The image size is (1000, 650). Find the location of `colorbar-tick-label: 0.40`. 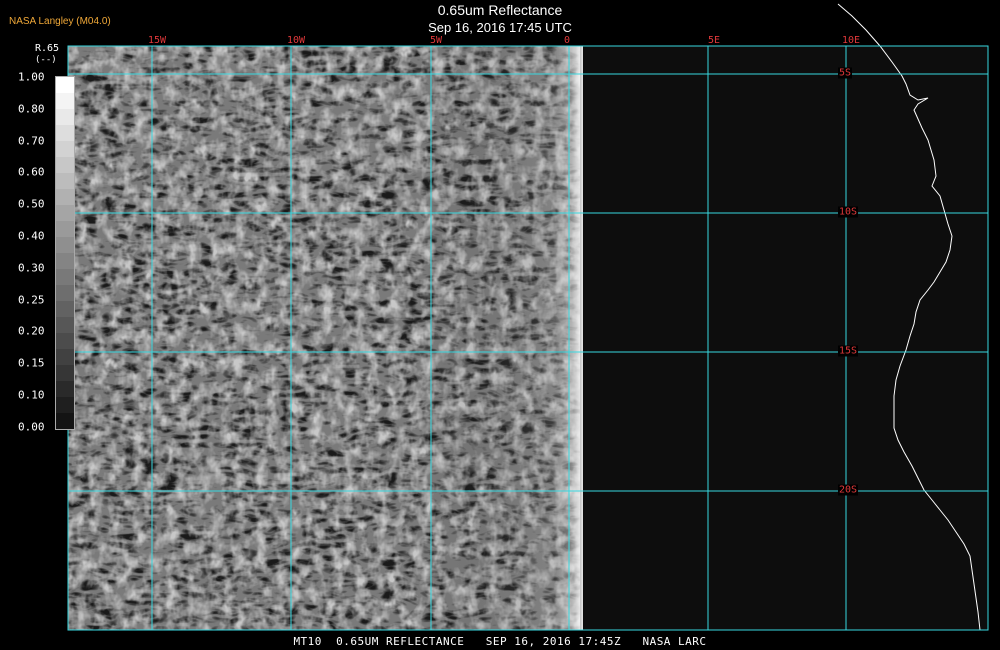

colorbar-tick-label: 0.40 is located at coordinates (31, 236).